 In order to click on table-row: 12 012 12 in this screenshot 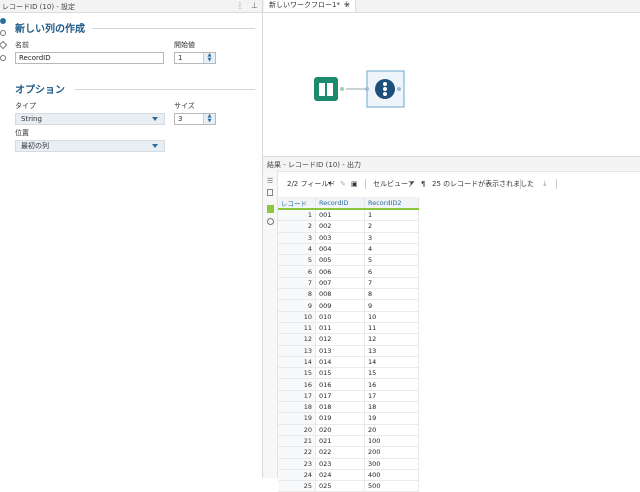, I will do `click(348, 339)`.